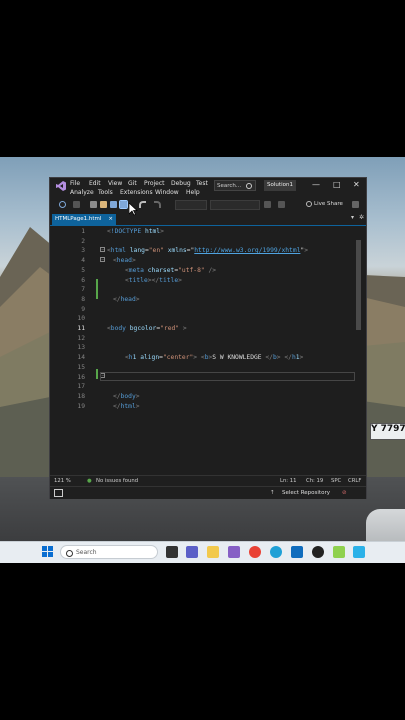  What do you see at coordinates (133, 209) in the screenshot?
I see `mouse-cursor-icon` at bounding box center [133, 209].